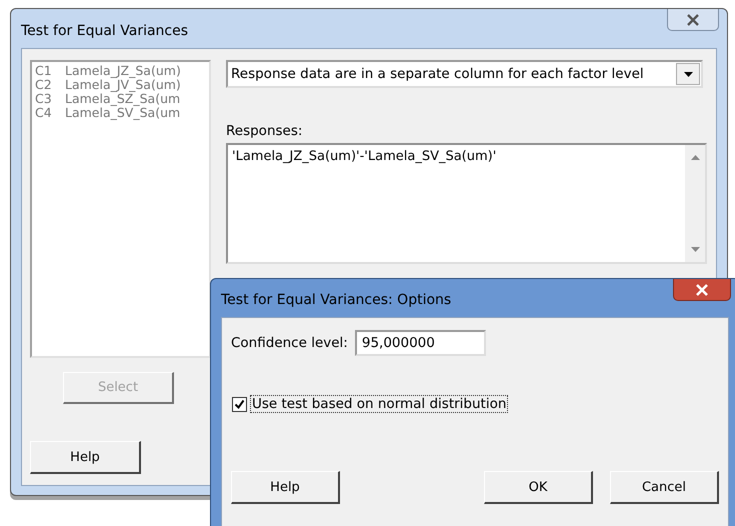 Image resolution: width=735 pixels, height=526 pixels. I want to click on column-name: Lamela_JZ_Sa(um), so click(123, 71).